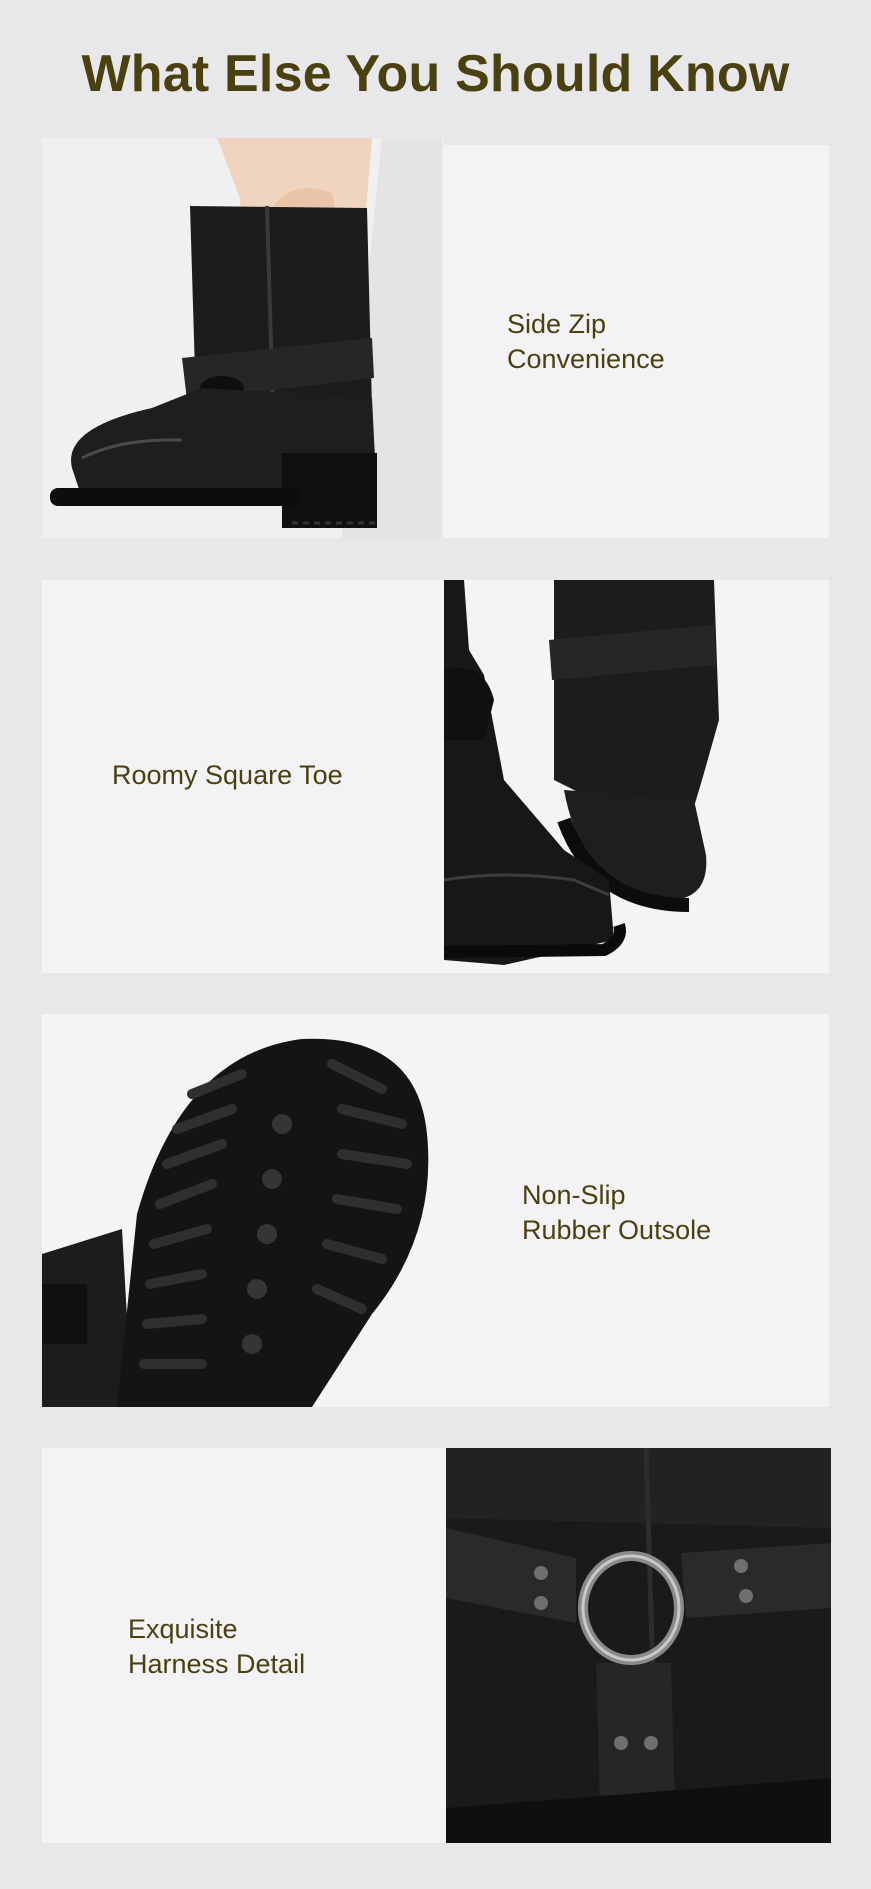 The width and height of the screenshot is (871, 1889). I want to click on label-line: Rubber Outsole, so click(617, 1230).